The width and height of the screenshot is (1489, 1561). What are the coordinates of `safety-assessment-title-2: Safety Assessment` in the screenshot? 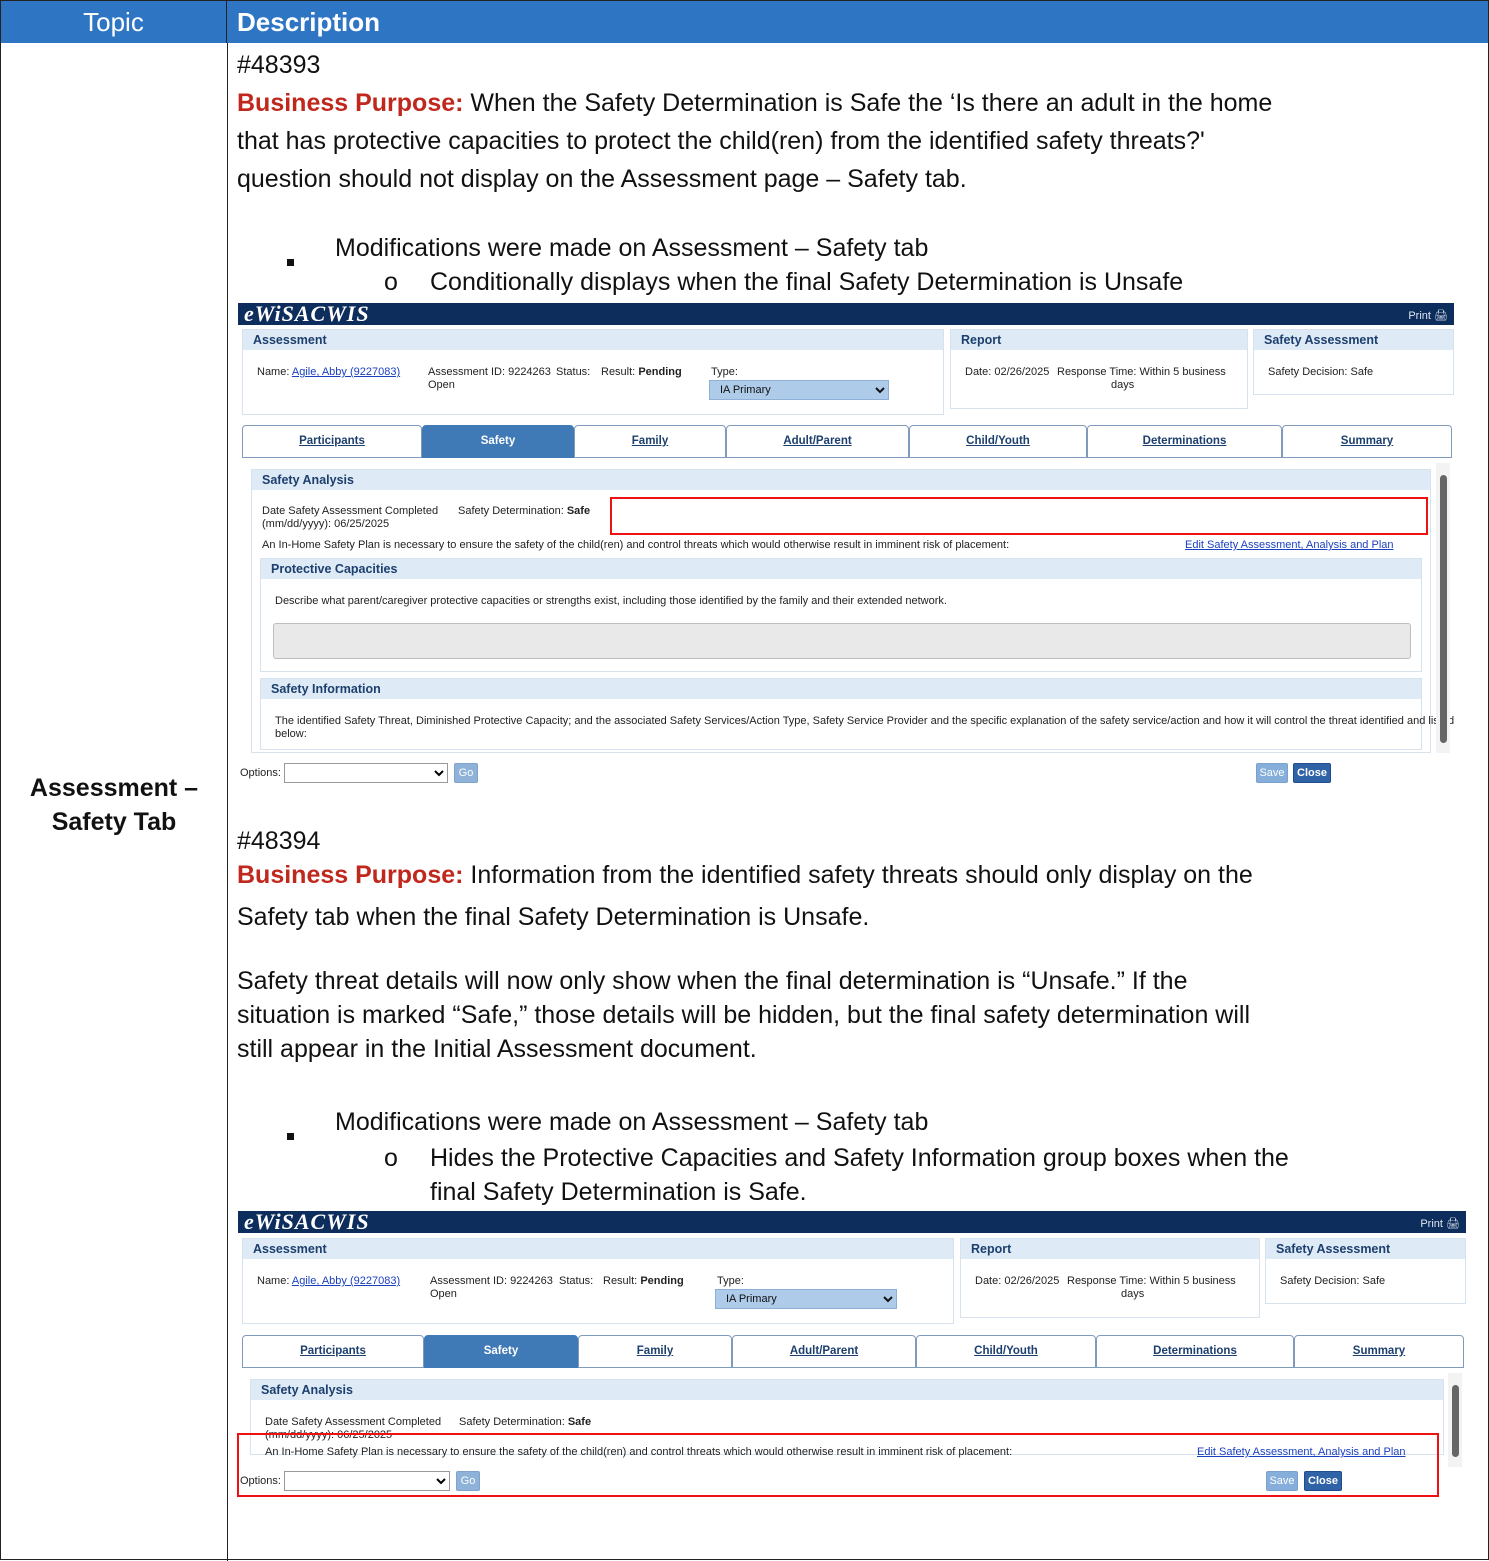 It's located at (1365, 1249).